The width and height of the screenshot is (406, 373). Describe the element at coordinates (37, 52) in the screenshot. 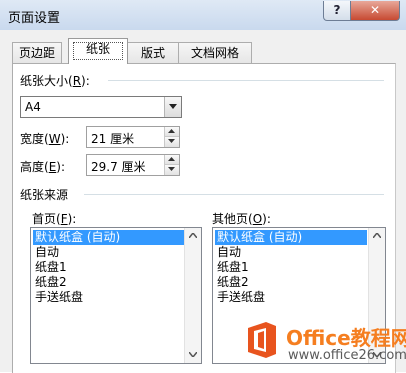

I see `tab-margins: 页边距` at that location.